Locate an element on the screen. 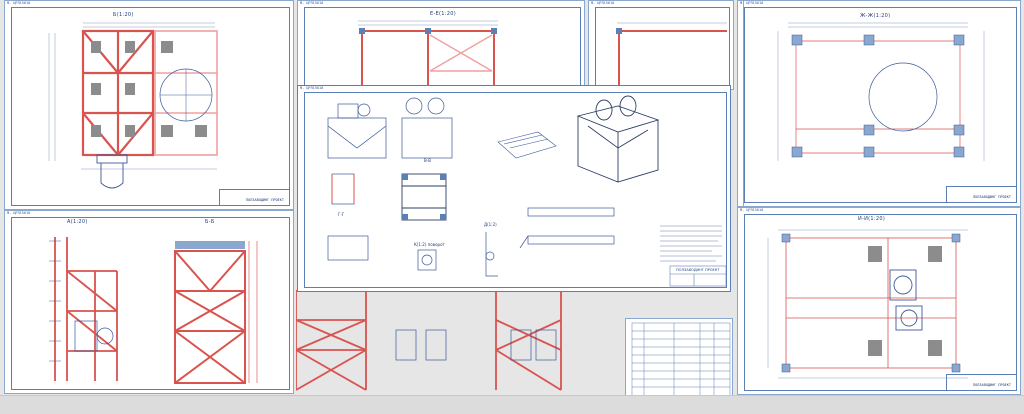  sheet-top-mid: Ф. ЦРЛ15010 Е-Е(1:20) is located at coordinates (441, 45).